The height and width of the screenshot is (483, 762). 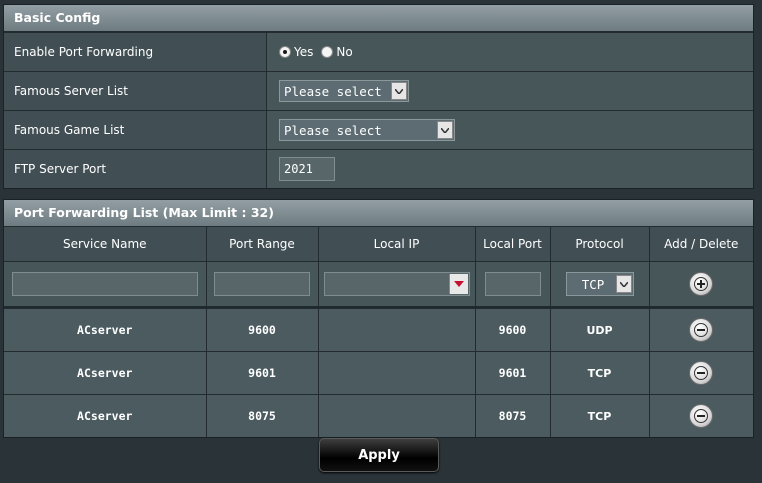 I want to click on famous-game-select: Please select, so click(x=367, y=130).